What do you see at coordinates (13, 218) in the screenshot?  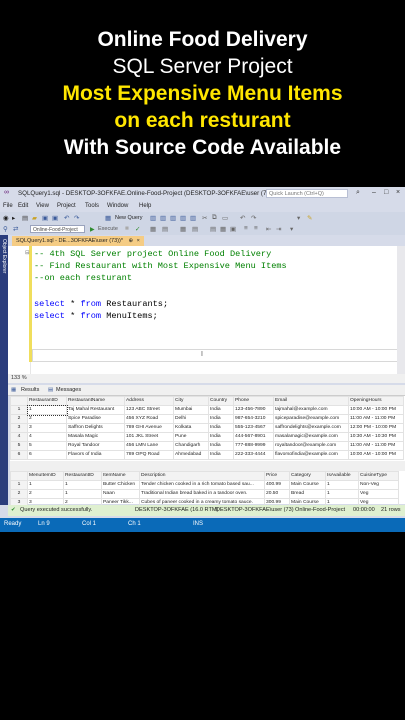 I see `forward-icon: ▸` at bounding box center [13, 218].